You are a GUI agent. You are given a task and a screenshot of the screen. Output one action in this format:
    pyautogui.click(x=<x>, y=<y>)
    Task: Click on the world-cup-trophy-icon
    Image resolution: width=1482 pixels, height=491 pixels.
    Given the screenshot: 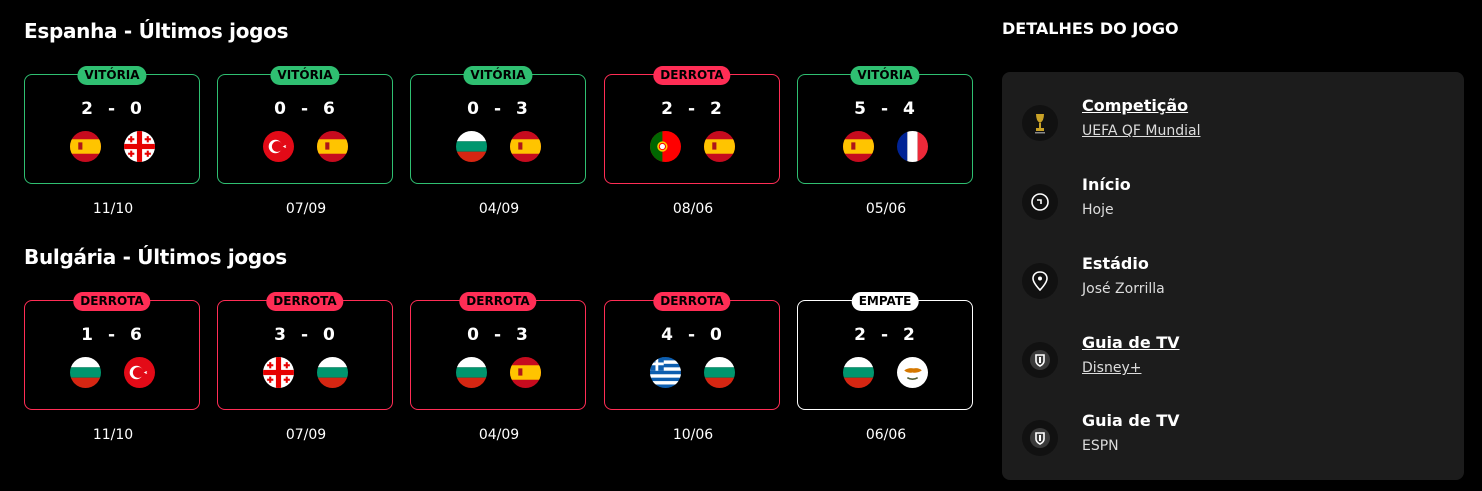 What is the action you would take?
    pyautogui.click(x=1040, y=123)
    